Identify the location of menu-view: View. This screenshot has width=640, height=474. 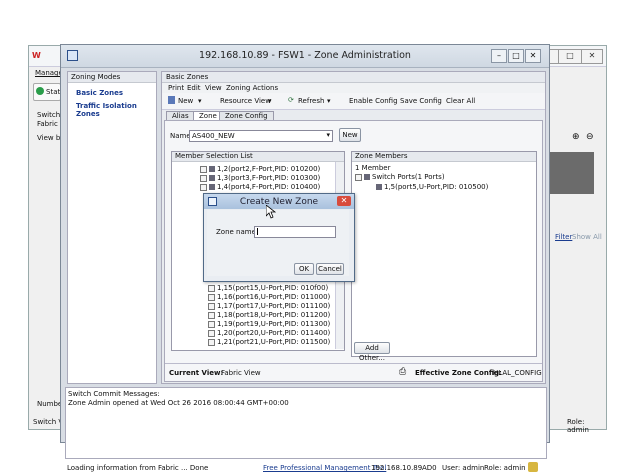
(213, 88).